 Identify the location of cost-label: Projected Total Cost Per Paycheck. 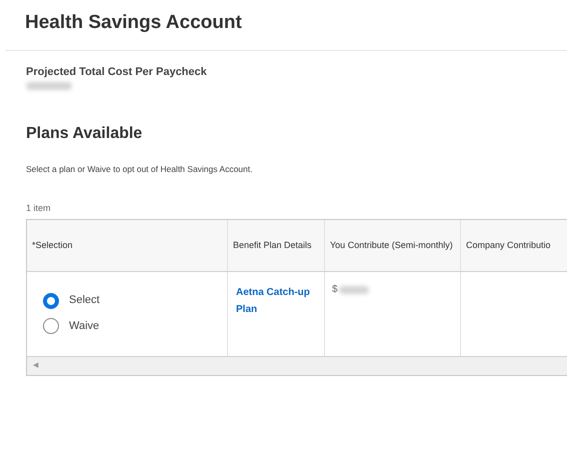
(117, 72).